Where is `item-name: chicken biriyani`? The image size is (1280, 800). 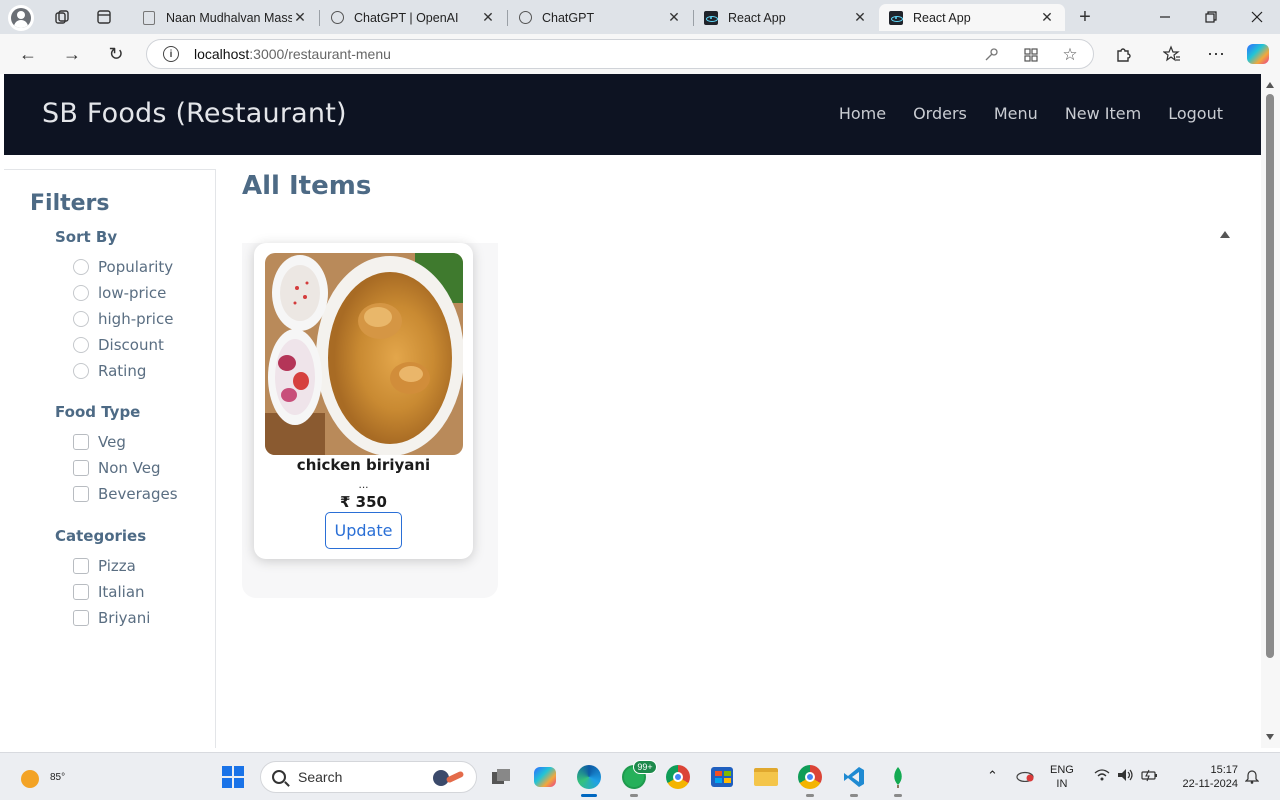 item-name: chicken biriyani is located at coordinates (363, 465).